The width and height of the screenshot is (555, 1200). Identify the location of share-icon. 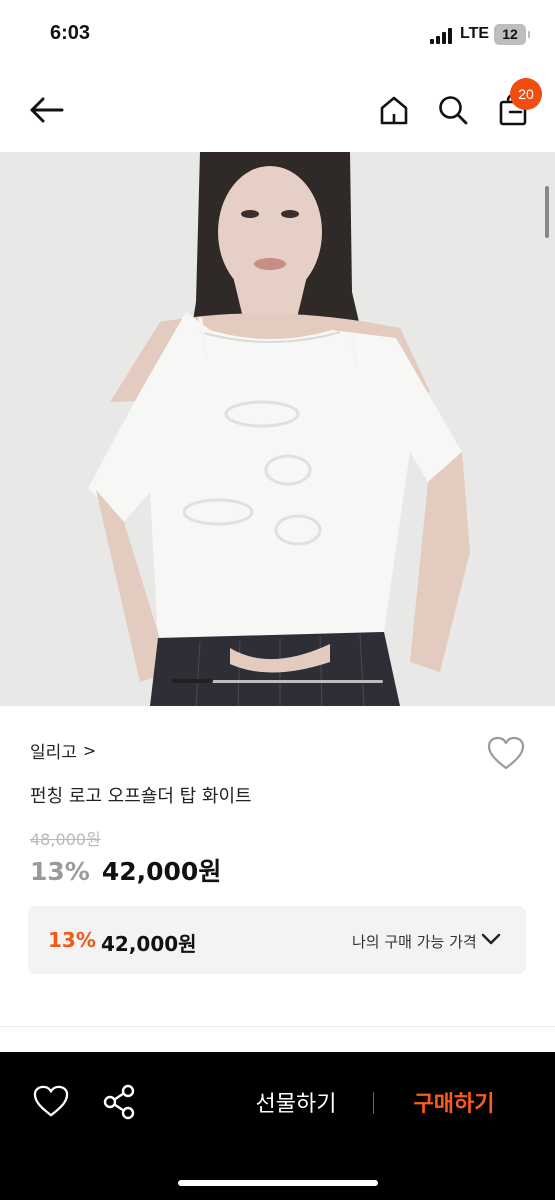
(119, 1102).